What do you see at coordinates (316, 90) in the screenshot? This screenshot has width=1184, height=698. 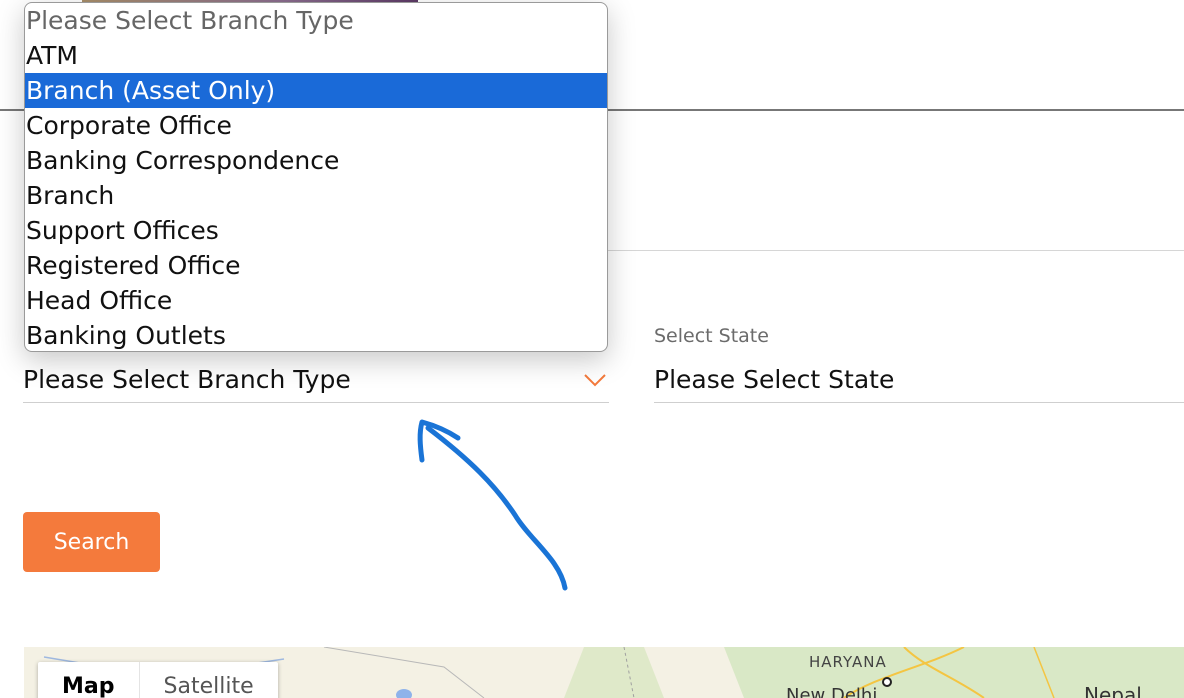 I see `dropdown-option: Branch (Asset Only)` at bounding box center [316, 90].